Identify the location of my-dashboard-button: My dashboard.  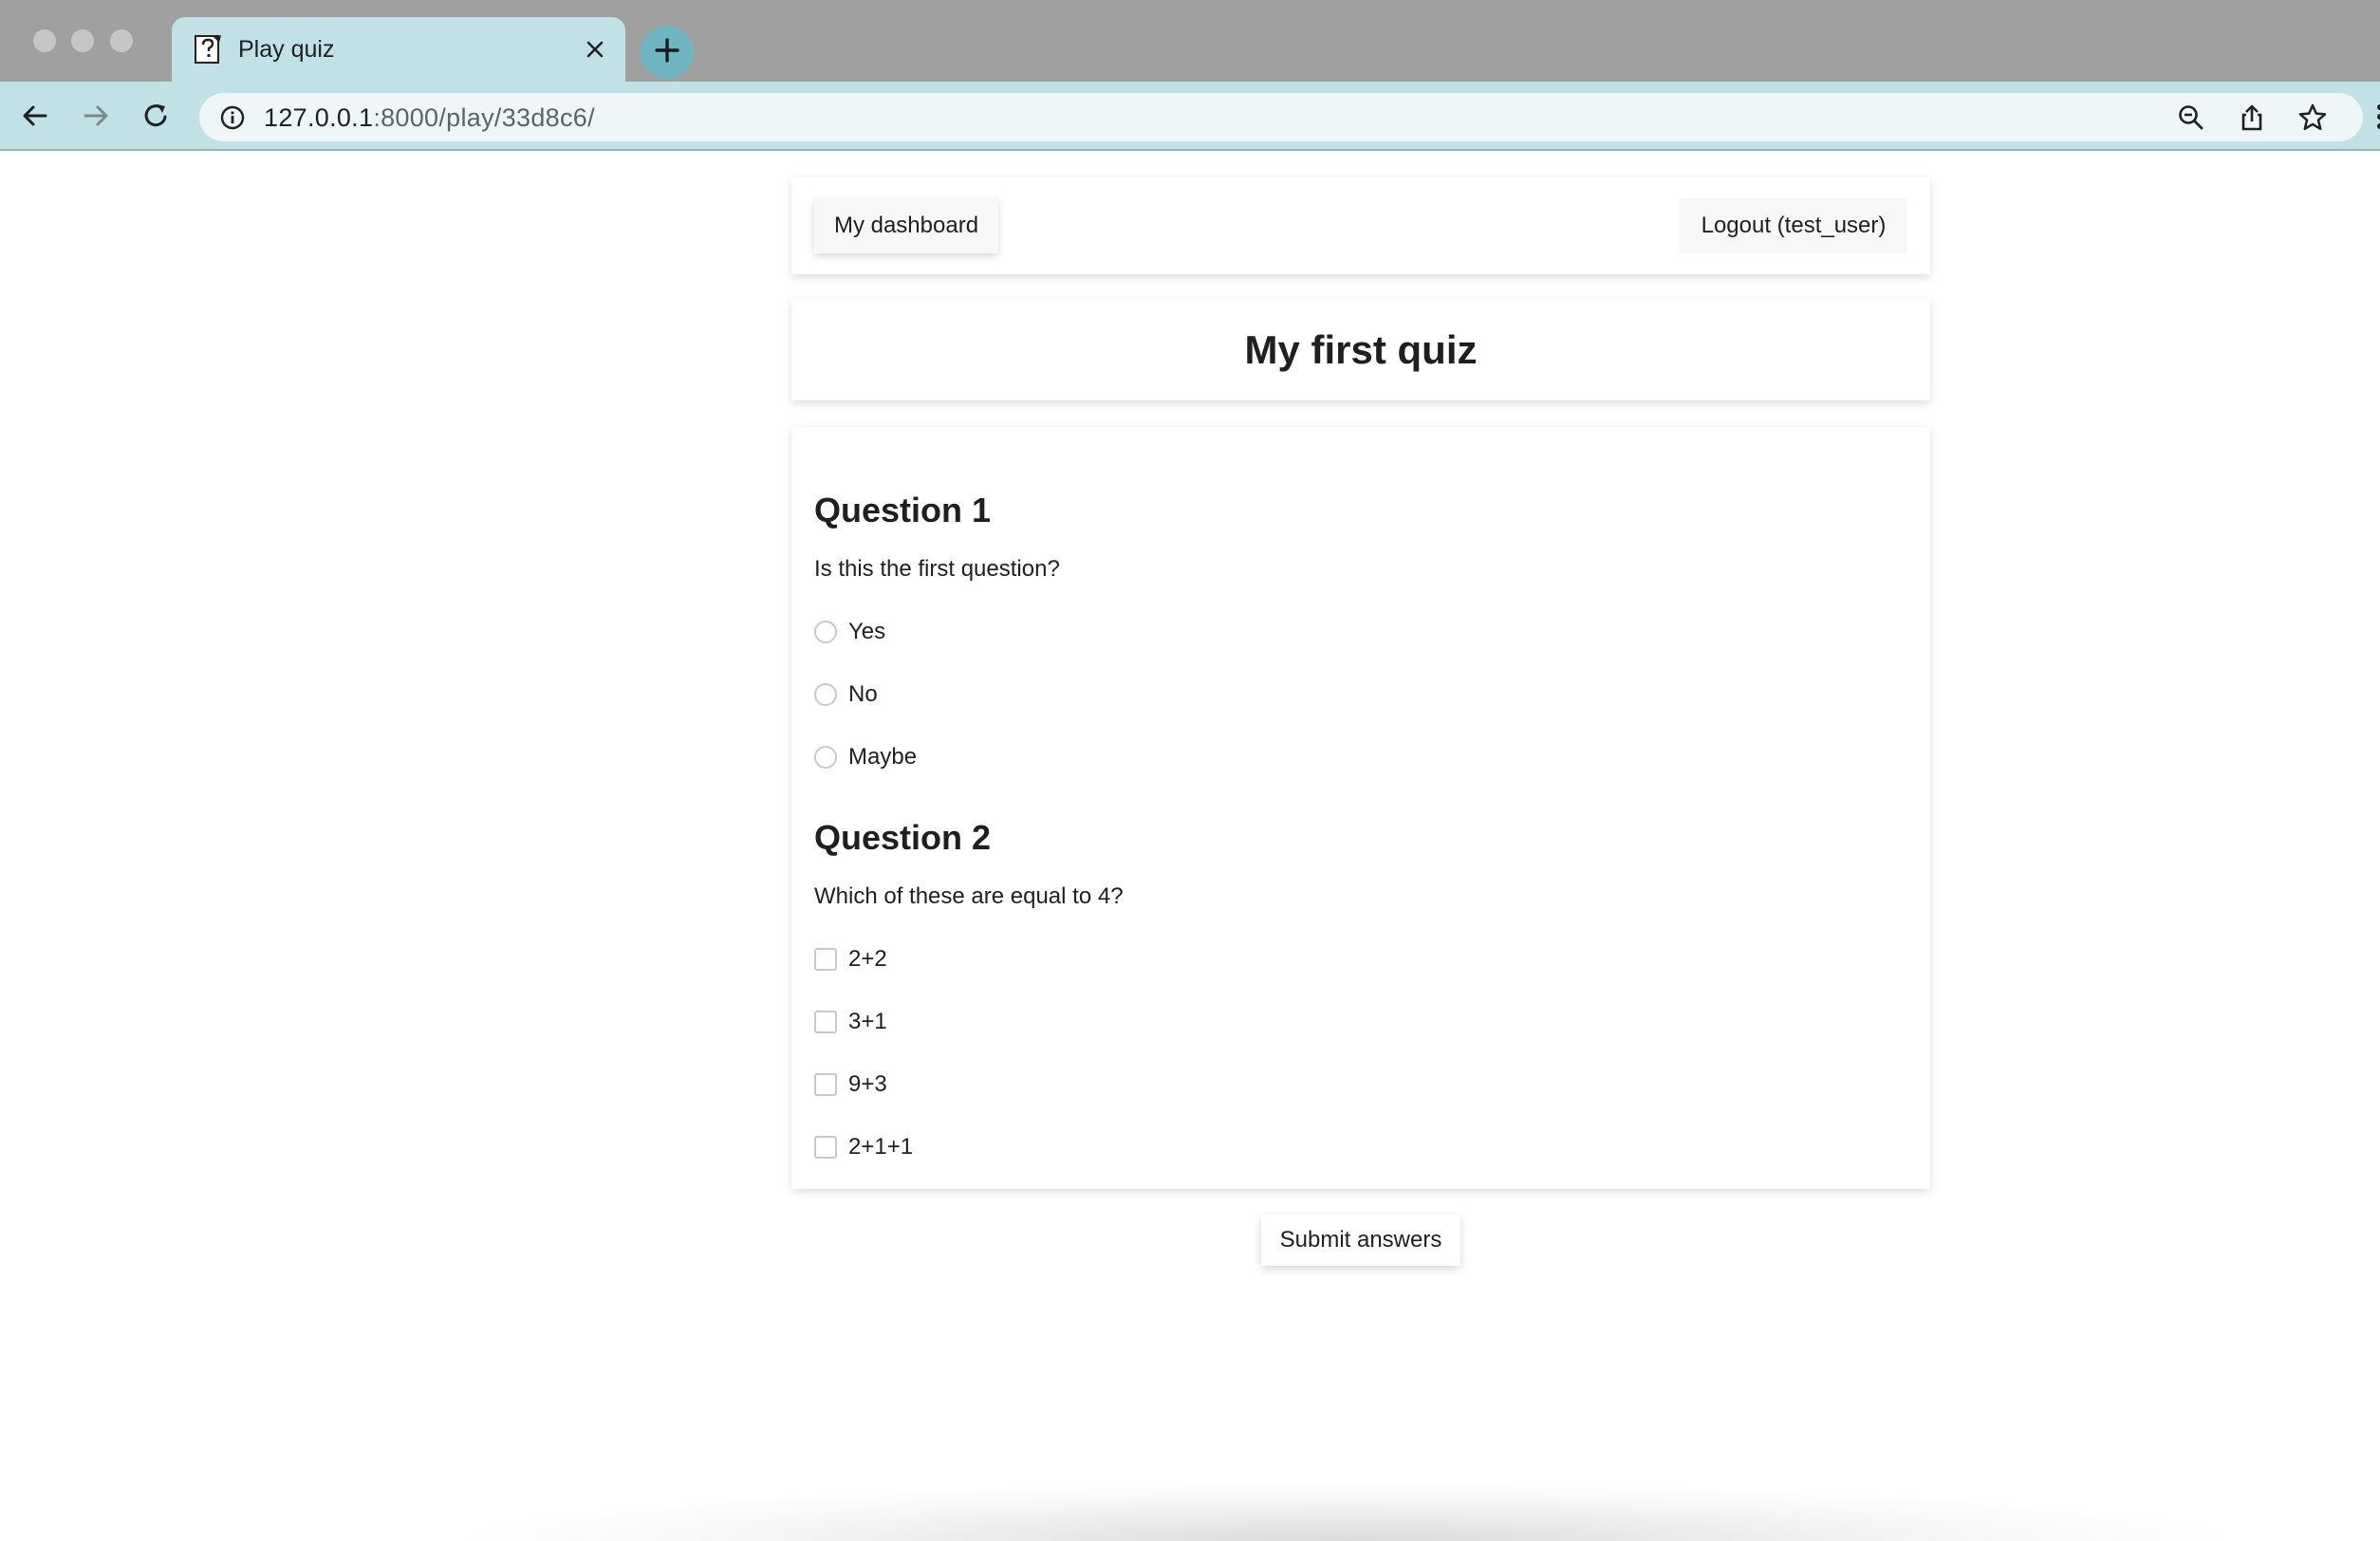
(906, 225).